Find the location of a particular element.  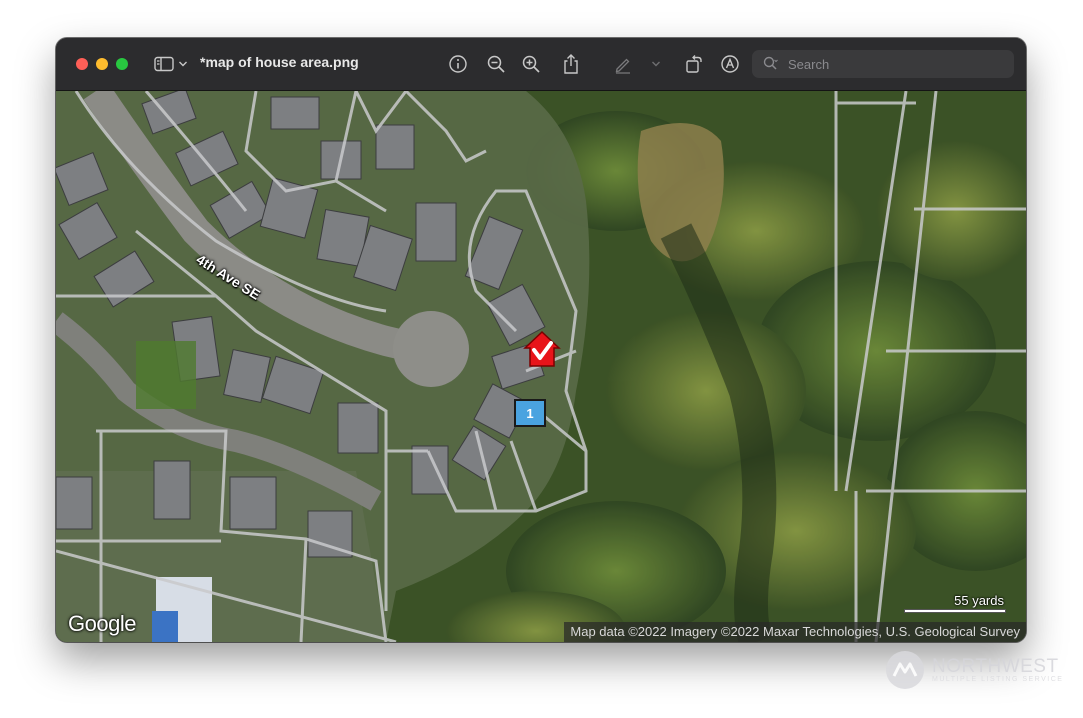

markup-icon is located at coordinates (622, 66).